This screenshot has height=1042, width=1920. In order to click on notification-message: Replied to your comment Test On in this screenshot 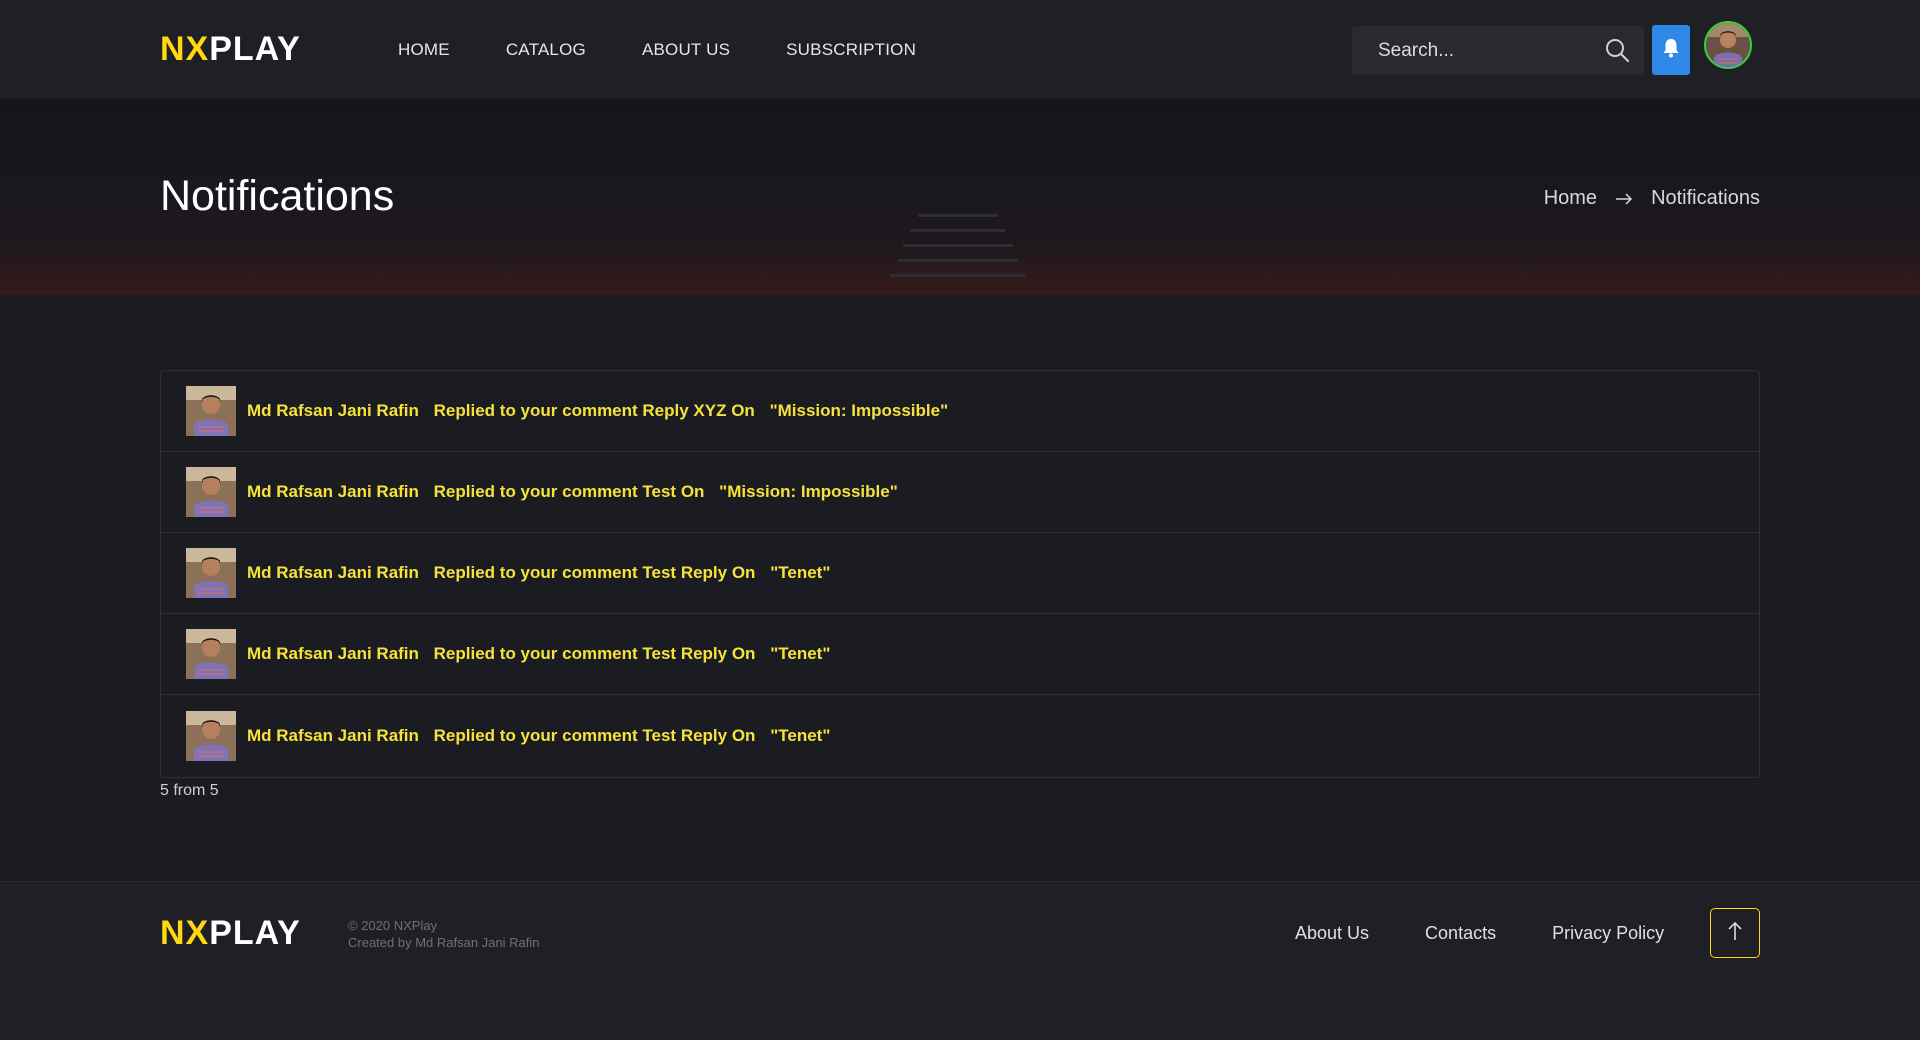, I will do `click(569, 491)`.